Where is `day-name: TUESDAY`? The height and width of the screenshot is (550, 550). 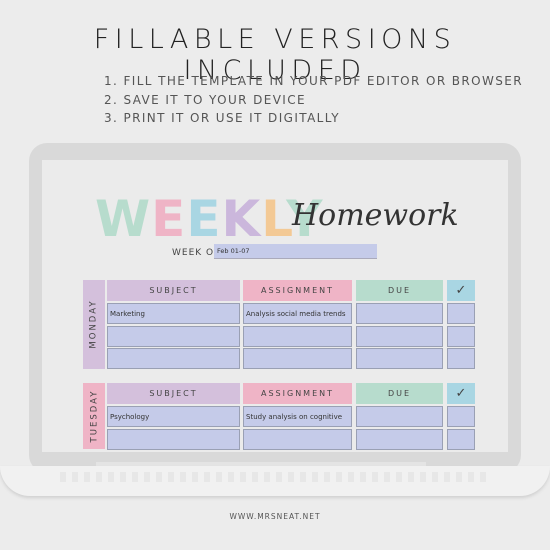 day-name: TUESDAY is located at coordinates (94, 416).